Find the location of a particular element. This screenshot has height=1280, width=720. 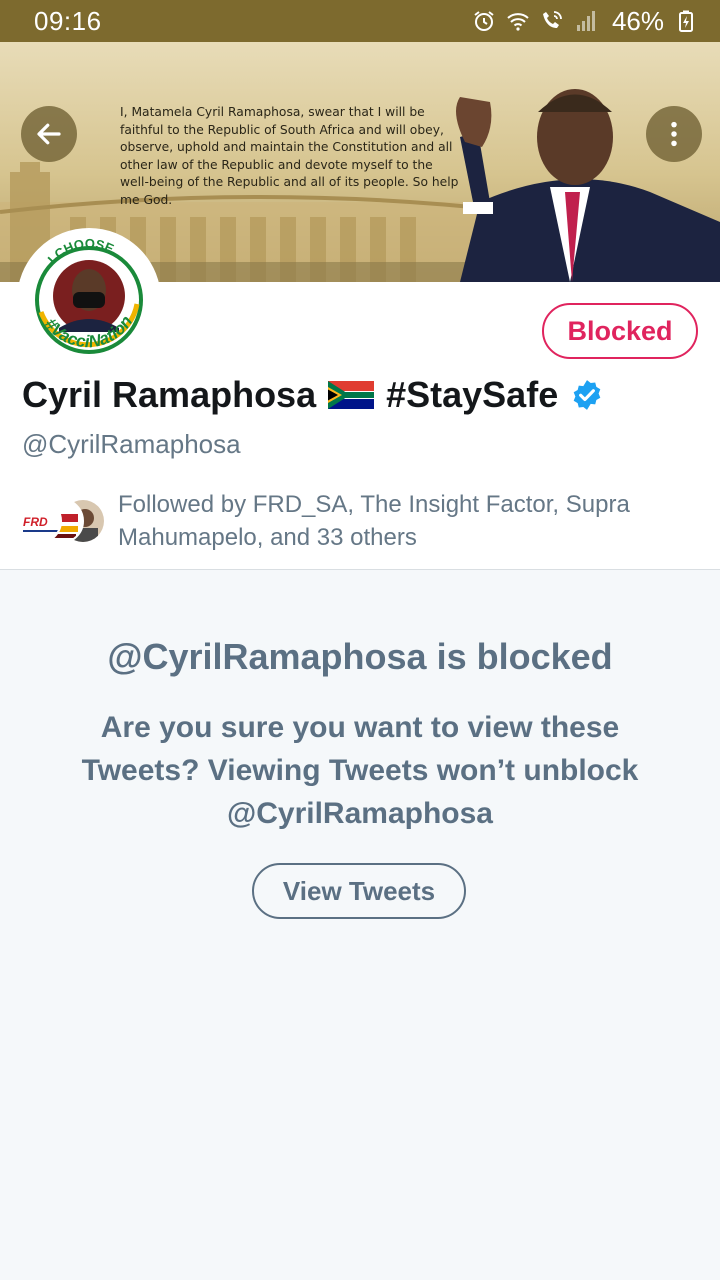

signal-icon is located at coordinates (585, 21).